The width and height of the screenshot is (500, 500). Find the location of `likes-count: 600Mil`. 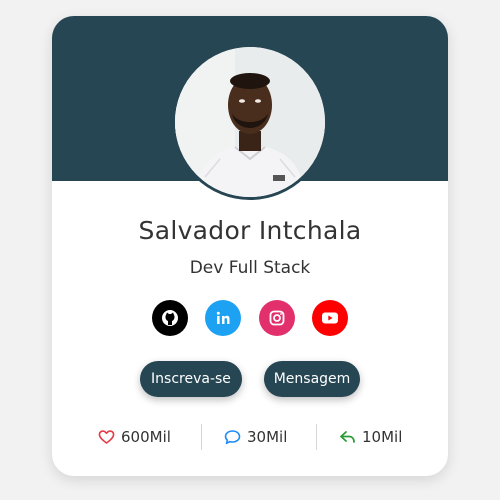

likes-count: 600Mil is located at coordinates (146, 437).